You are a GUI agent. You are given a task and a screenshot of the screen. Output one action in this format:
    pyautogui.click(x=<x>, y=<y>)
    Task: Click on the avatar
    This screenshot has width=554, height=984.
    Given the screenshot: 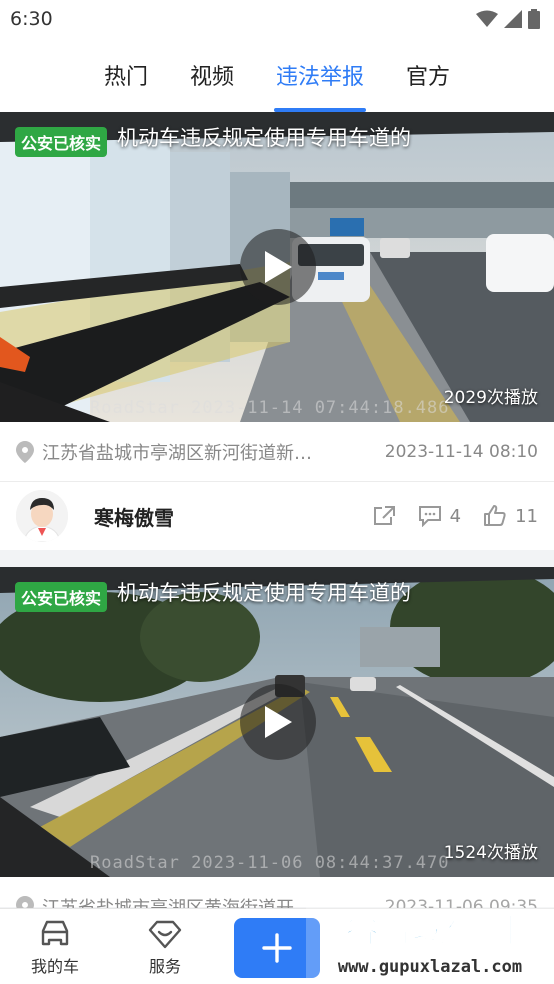 What is the action you would take?
    pyautogui.click(x=42, y=516)
    